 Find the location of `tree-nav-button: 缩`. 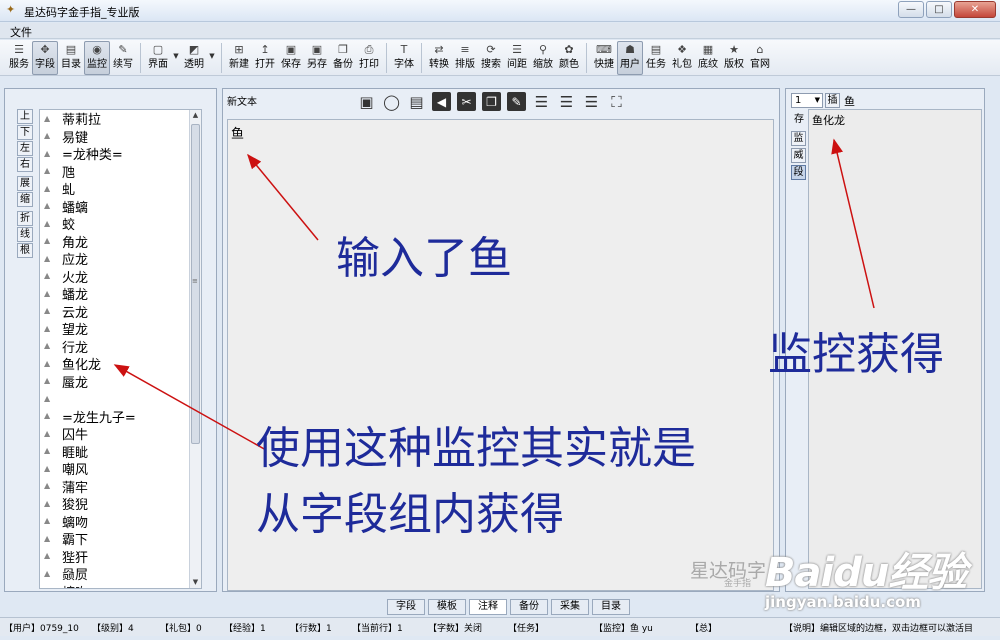

tree-nav-button: 缩 is located at coordinates (25, 199).